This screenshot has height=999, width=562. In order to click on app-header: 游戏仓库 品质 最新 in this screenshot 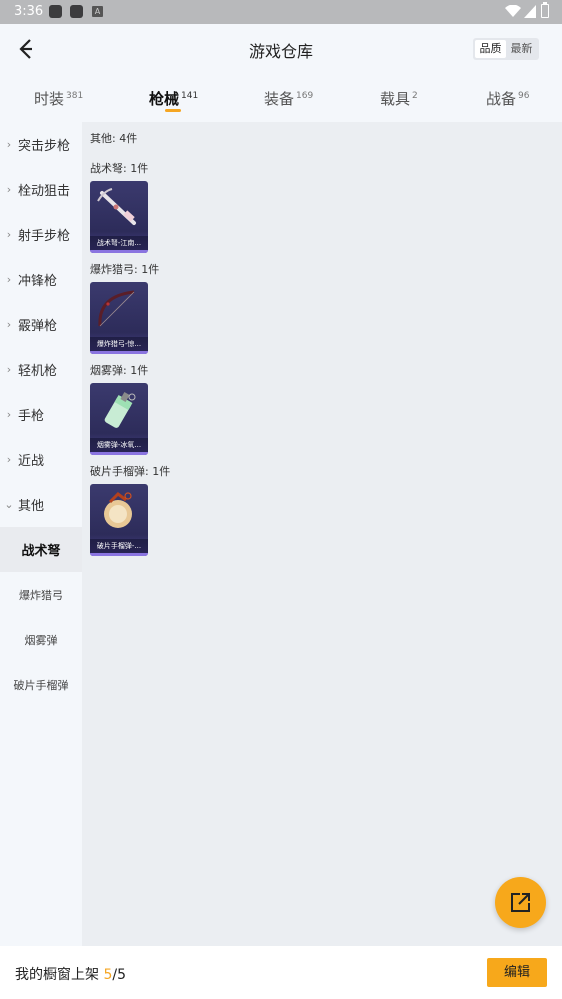, I will do `click(281, 49)`.